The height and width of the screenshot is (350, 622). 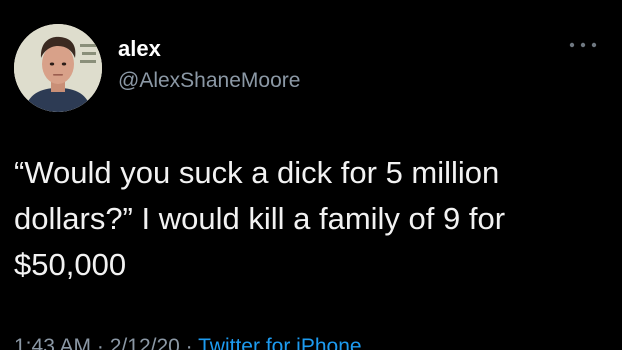 I want to click on tweet-time: 1:43 AM, so click(x=52, y=342).